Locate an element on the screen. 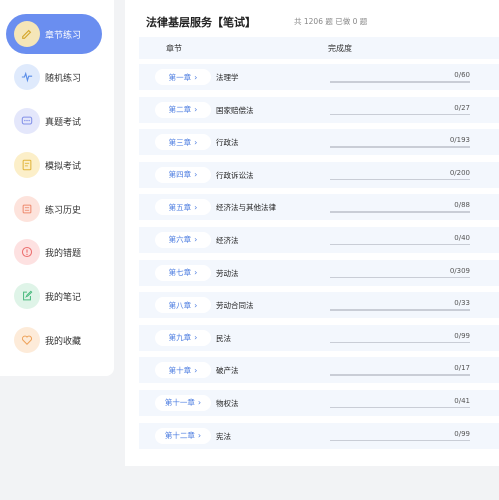 Image resolution: width=499 pixels, height=500 pixels. progress-count: 0/33 is located at coordinates (462, 303).